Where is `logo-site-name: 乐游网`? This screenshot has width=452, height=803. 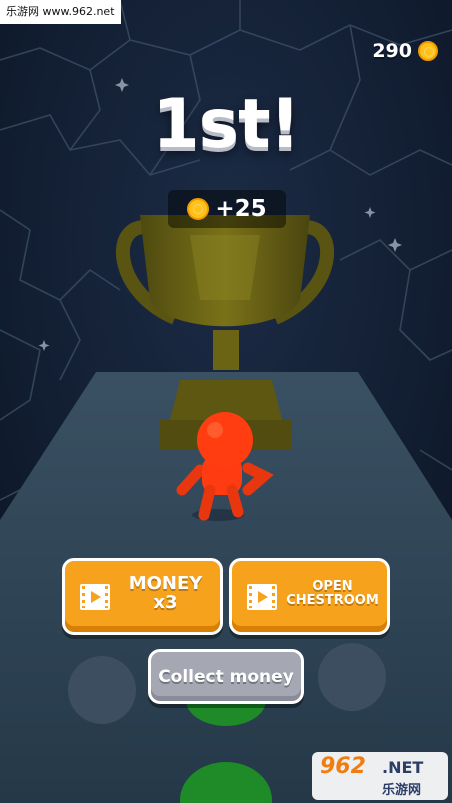
logo-site-name: 乐游网 is located at coordinates (402, 790).